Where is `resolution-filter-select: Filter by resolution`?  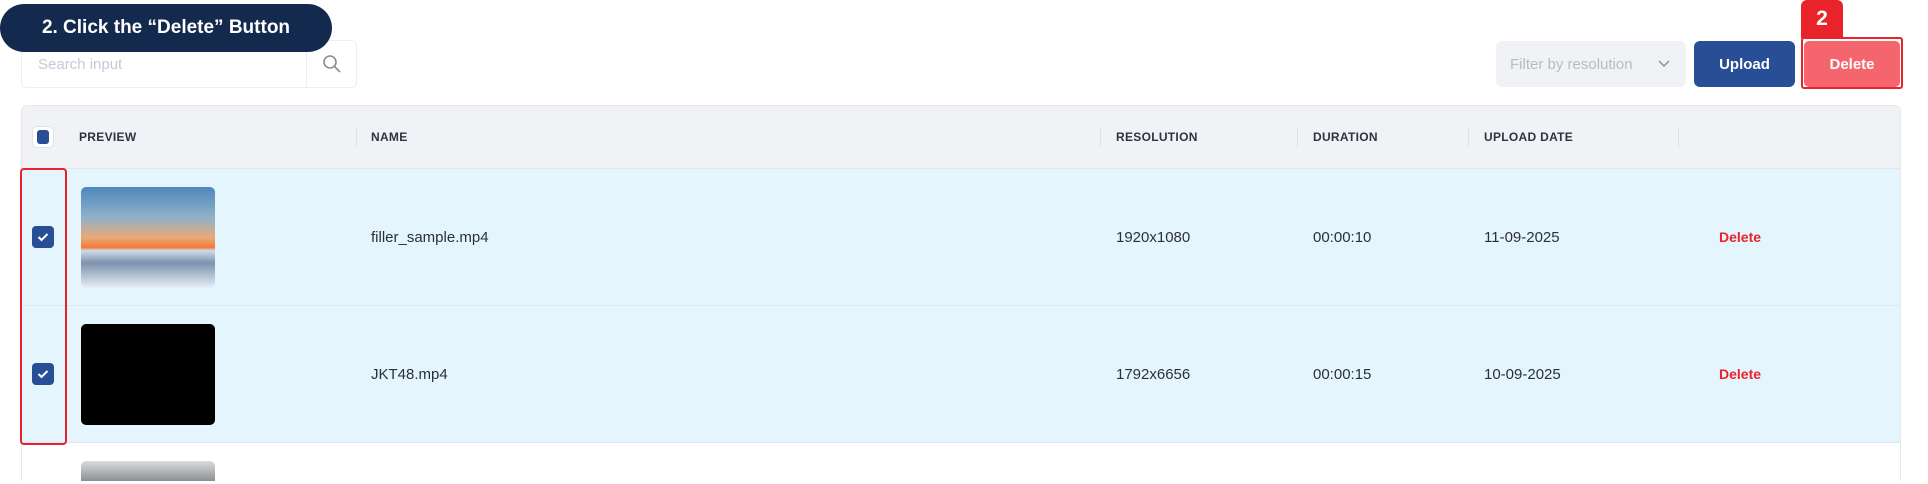
resolution-filter-select: Filter by resolution is located at coordinates (1591, 64).